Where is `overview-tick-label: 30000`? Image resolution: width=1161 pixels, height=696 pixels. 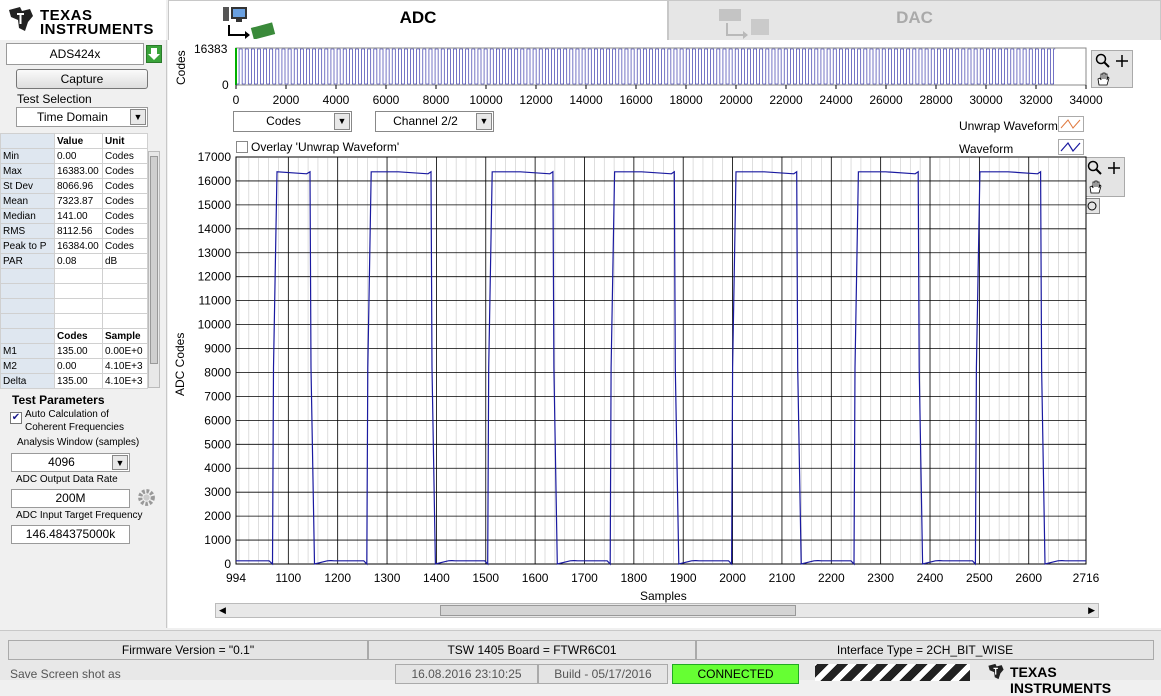
overview-tick-label: 30000 is located at coordinates (986, 100).